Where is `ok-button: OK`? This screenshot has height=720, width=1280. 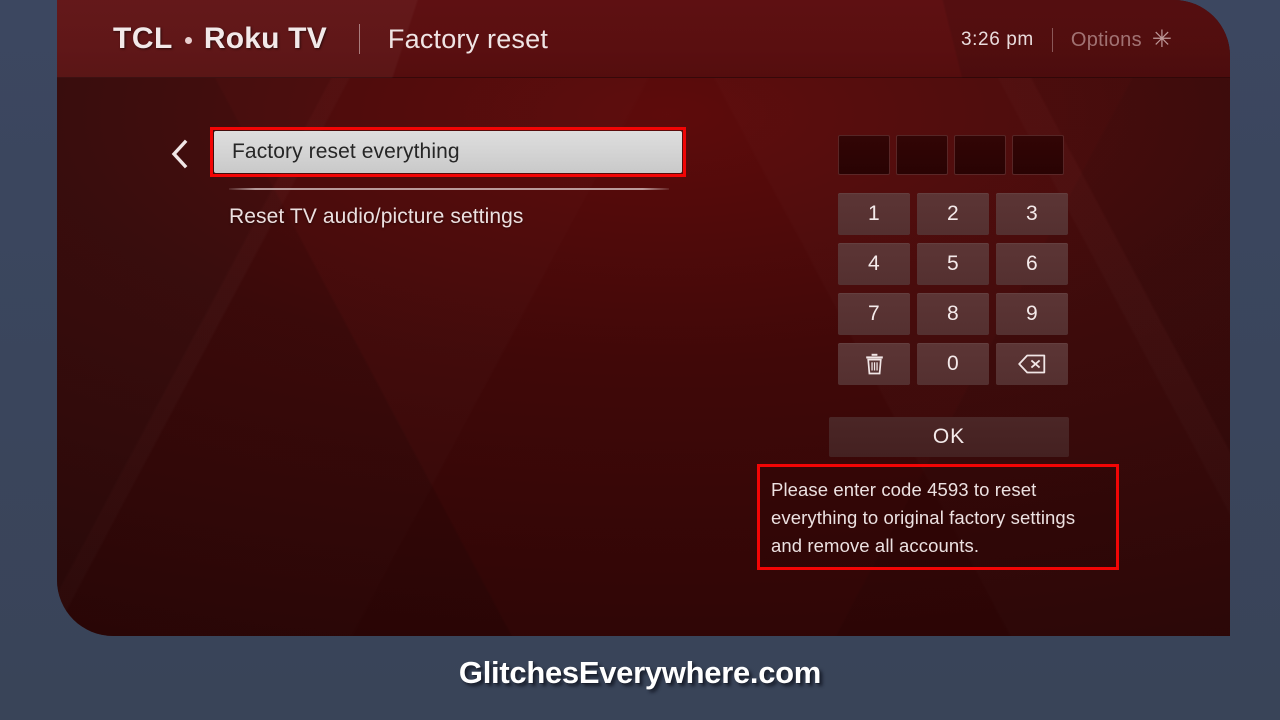 ok-button: OK is located at coordinates (949, 437).